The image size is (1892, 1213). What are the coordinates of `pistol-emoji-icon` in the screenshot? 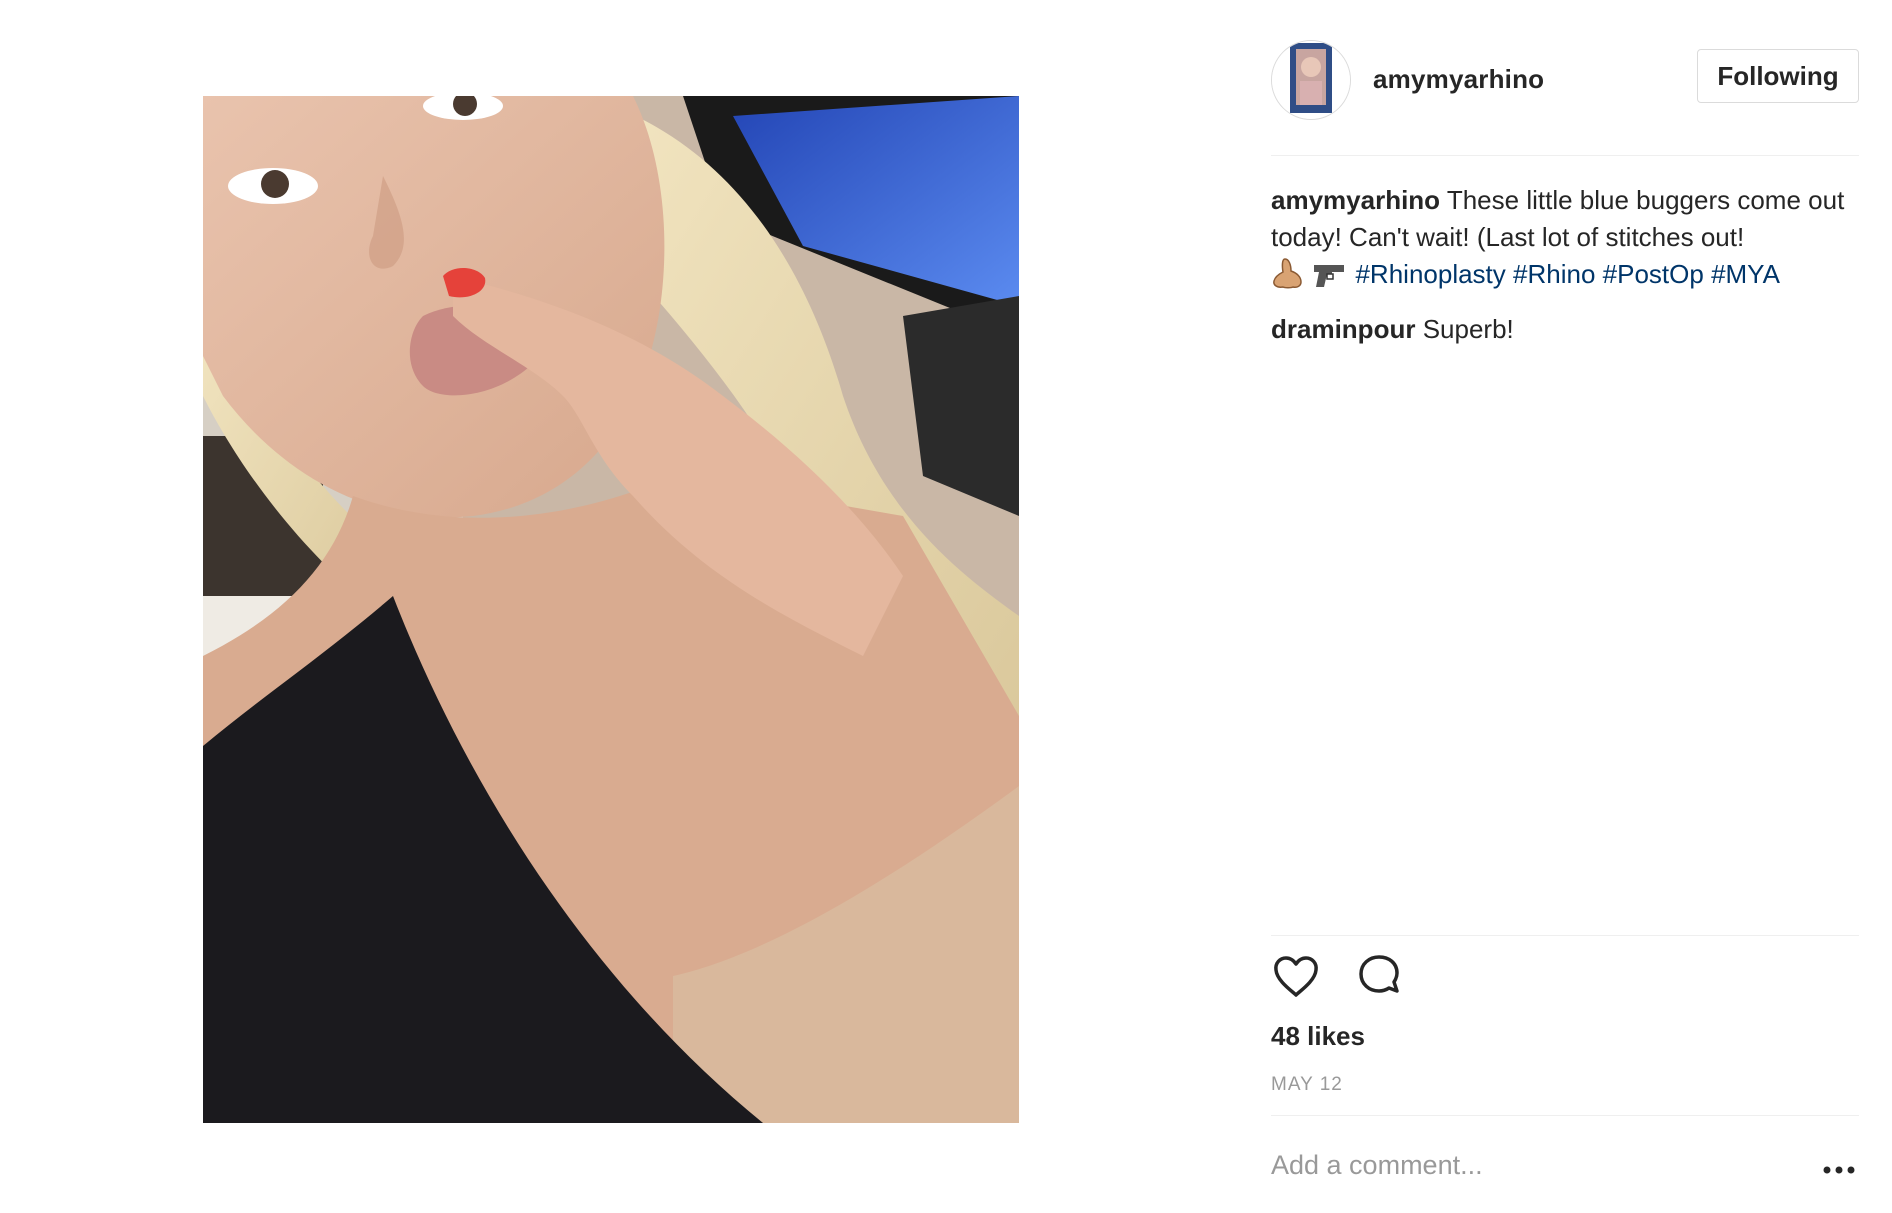 It's located at (1330, 280).